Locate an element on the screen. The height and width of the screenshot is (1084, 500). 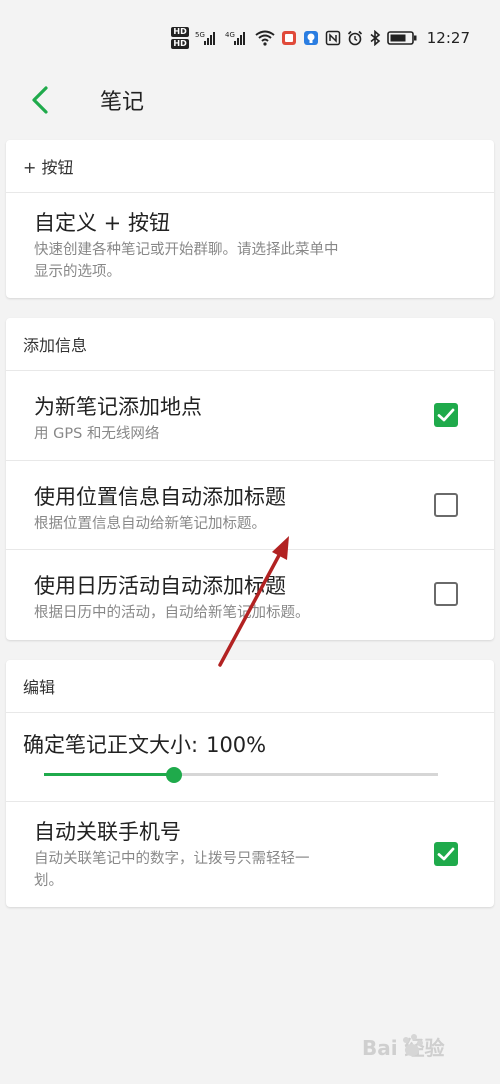
location-title-subtitle: 根据位置信息自动给新笔记加标题。 is located at coordinates (150, 524).